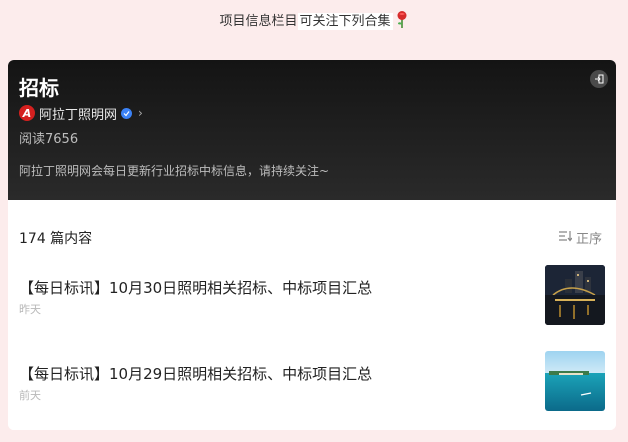  I want to click on article-title: 【每日标讯】10月29日照明相关招标、中标项目汇总, so click(196, 374).